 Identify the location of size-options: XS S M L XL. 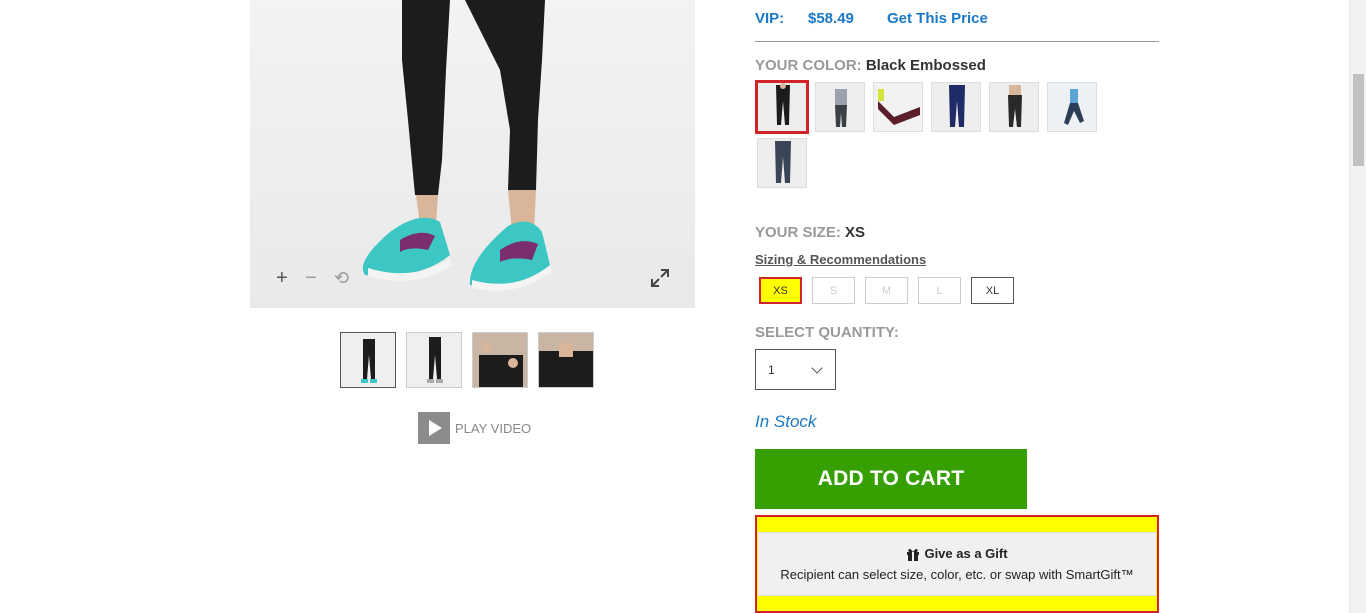
(886, 290).